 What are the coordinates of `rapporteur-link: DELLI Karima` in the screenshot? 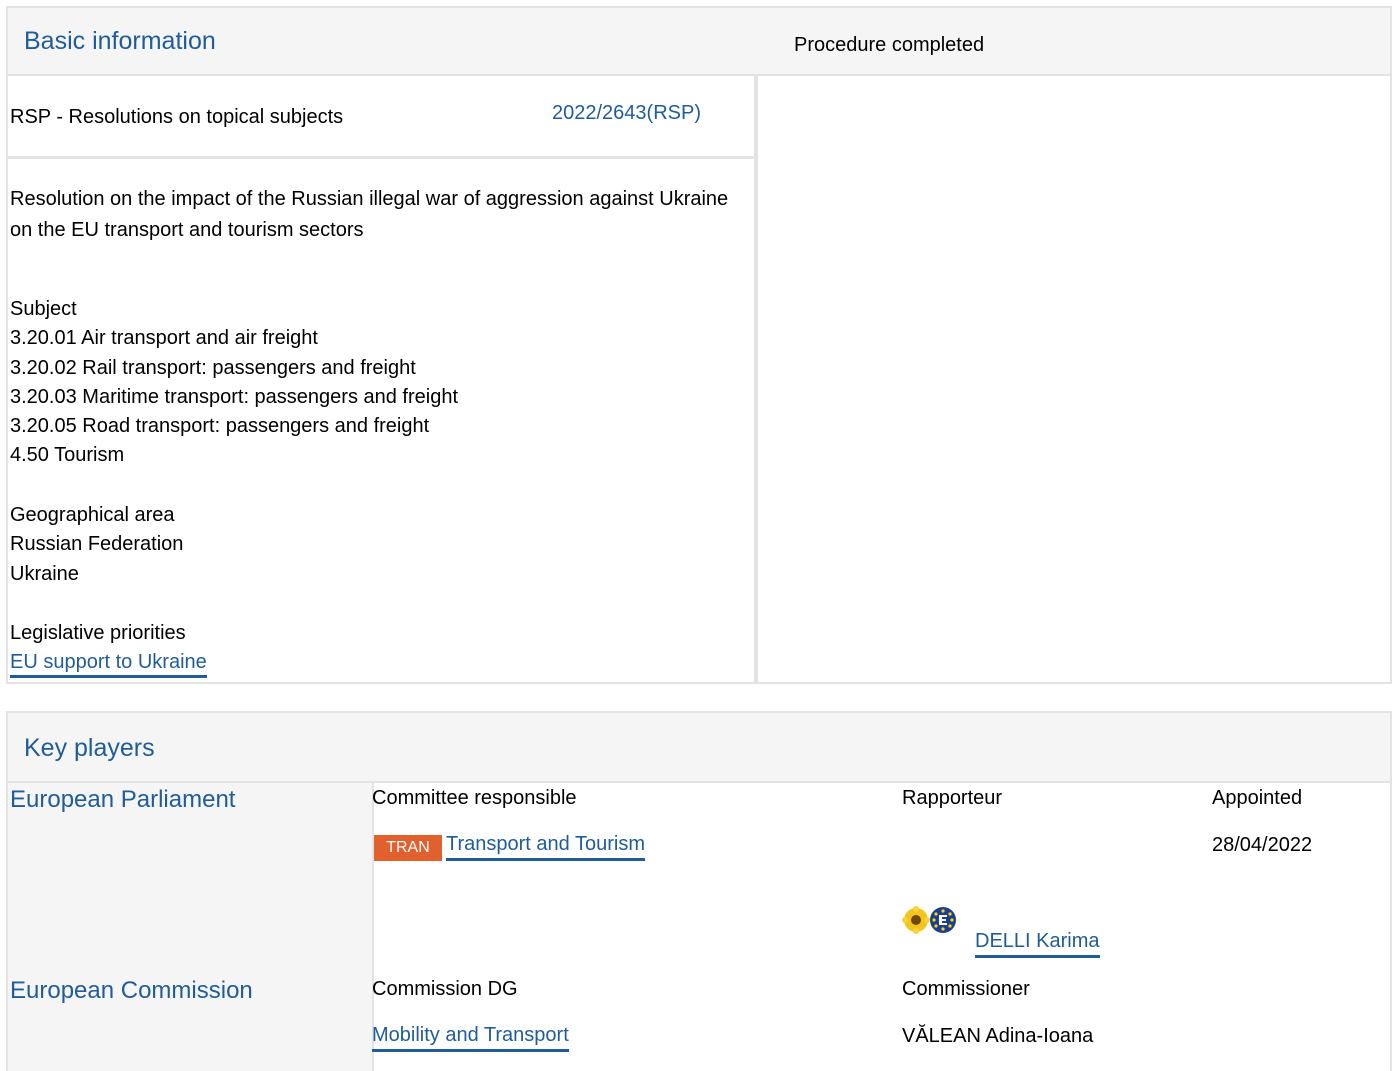 It's located at (1037, 944).